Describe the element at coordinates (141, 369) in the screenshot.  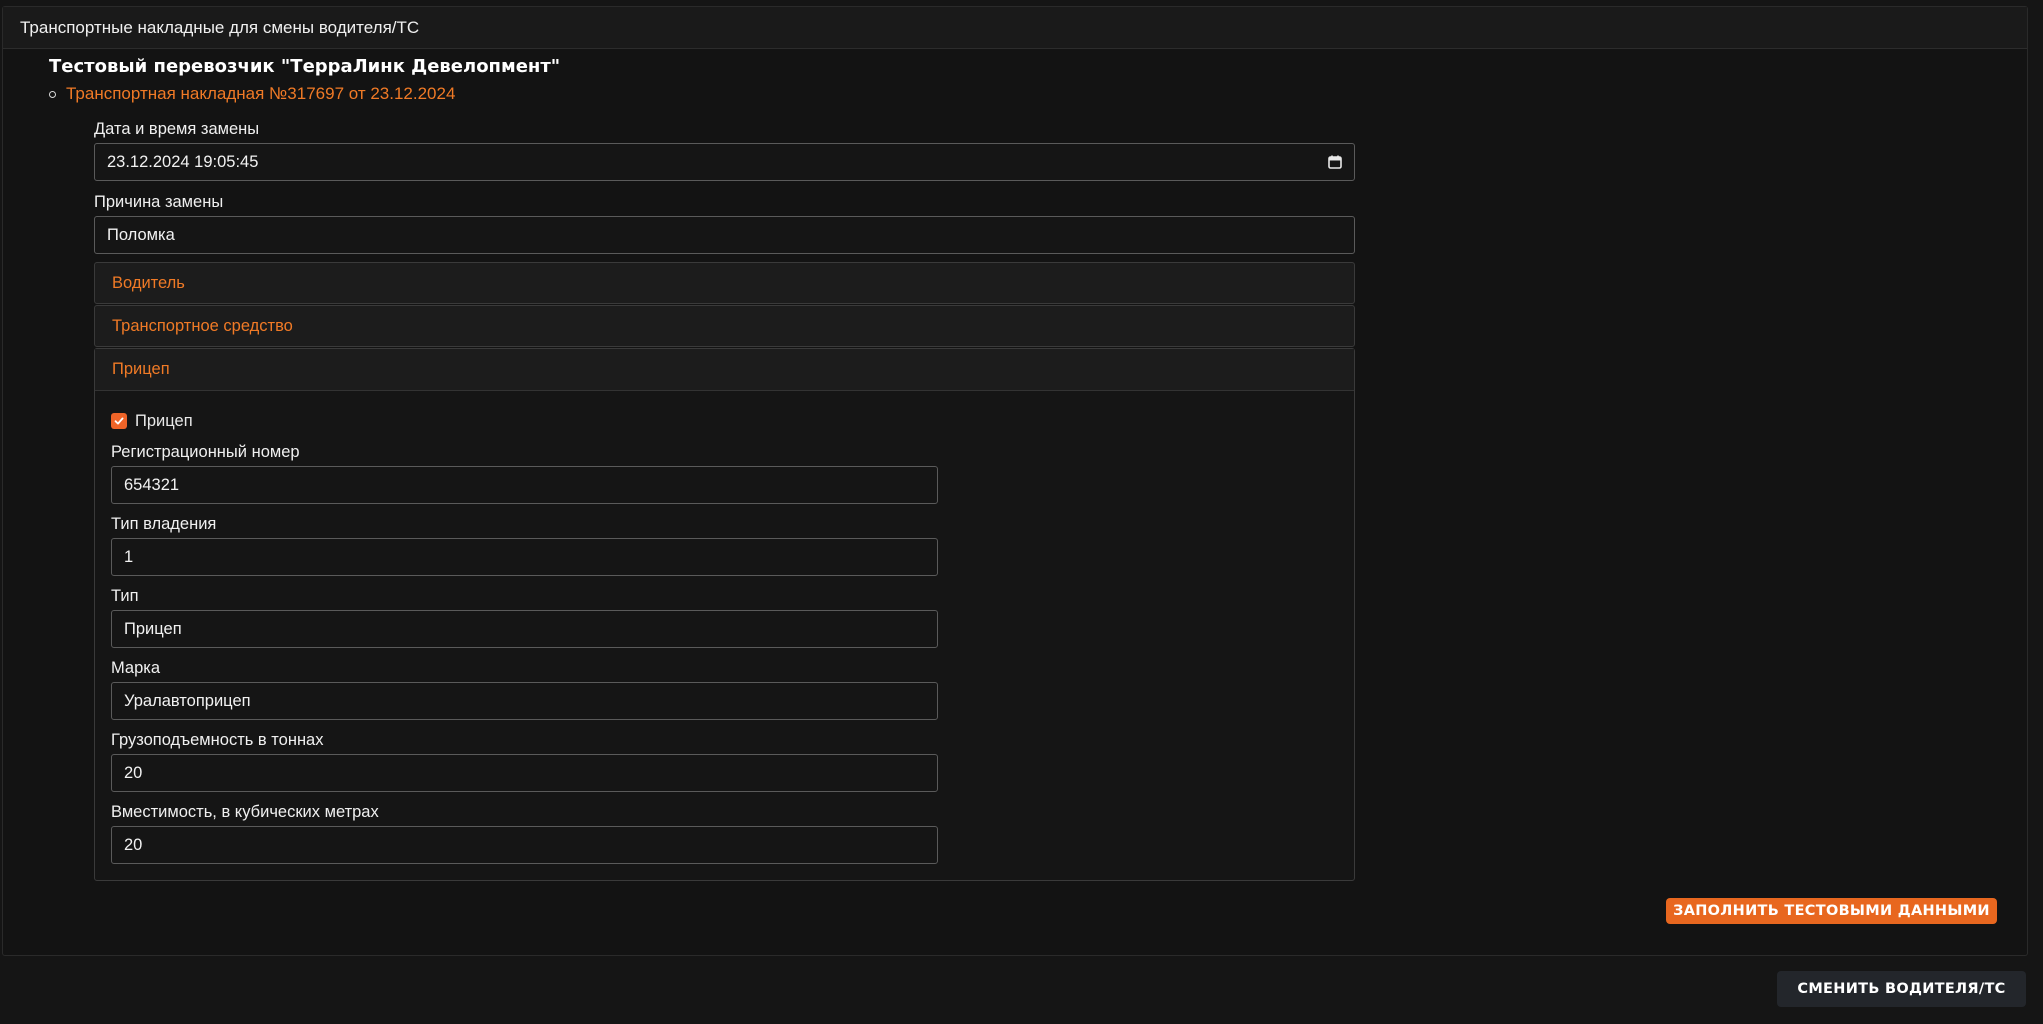
I see `accordion-trailer-title: Прицеп` at that location.